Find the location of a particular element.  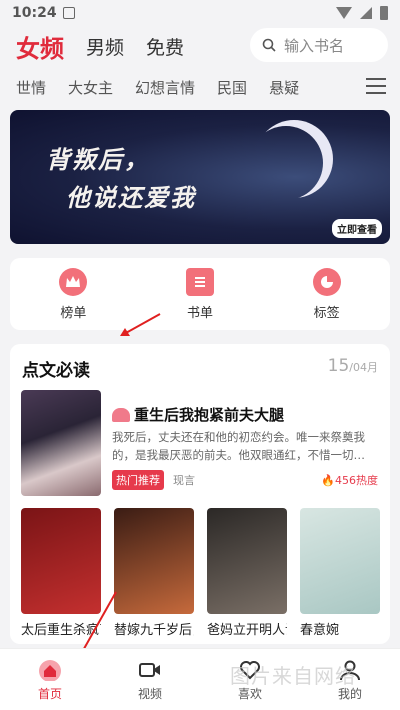

tag-icon is located at coordinates (326, 281).